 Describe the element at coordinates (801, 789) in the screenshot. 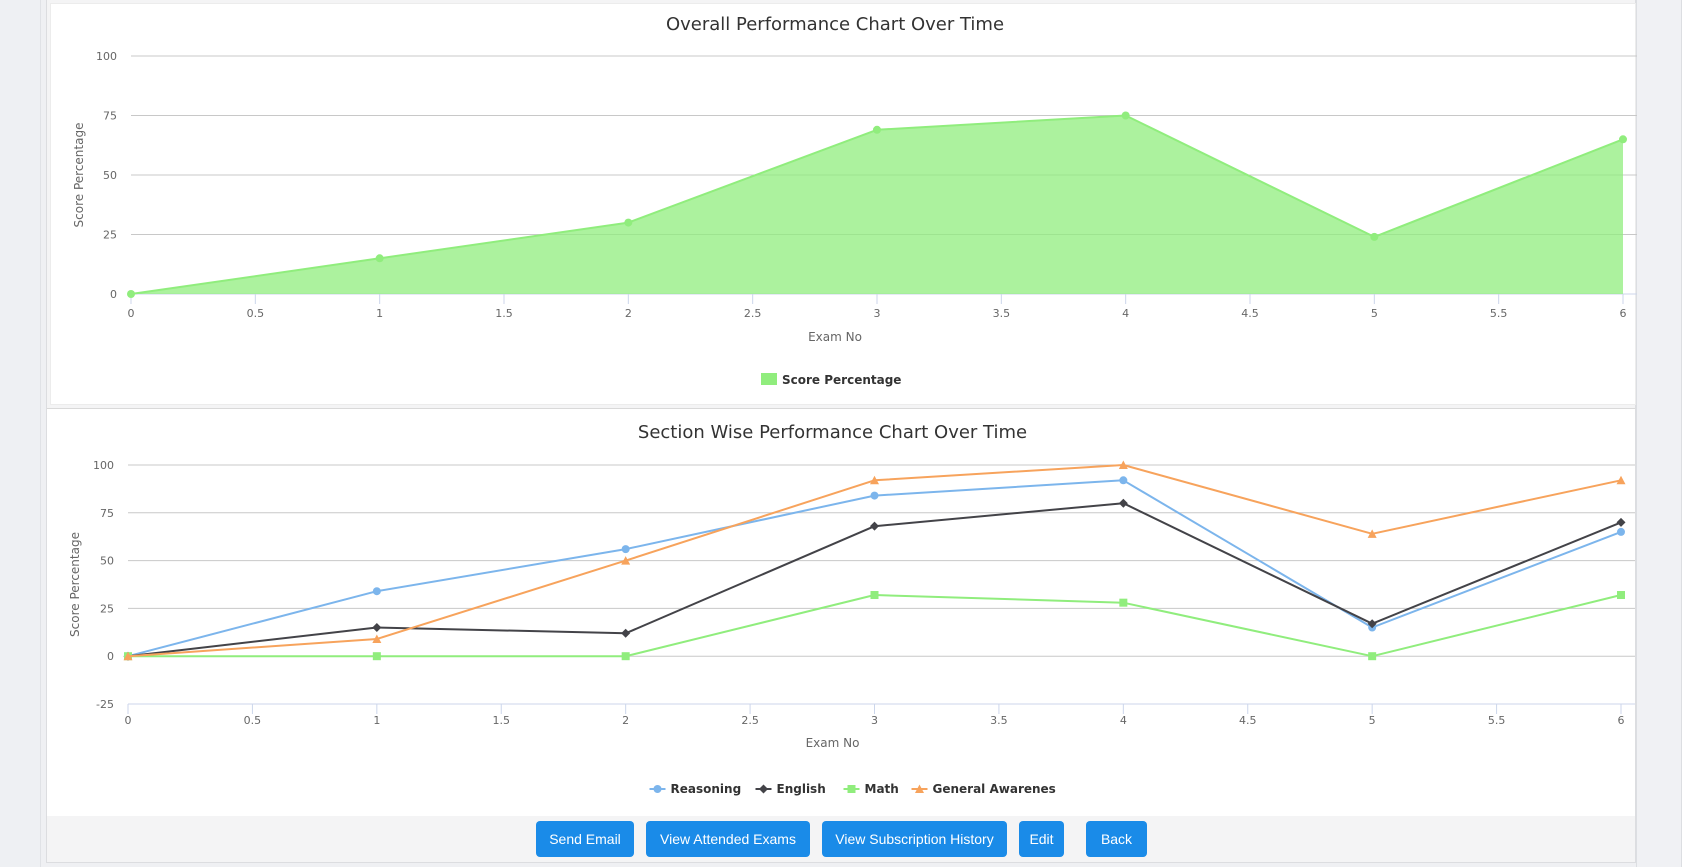

I see `legend-label: English` at that location.